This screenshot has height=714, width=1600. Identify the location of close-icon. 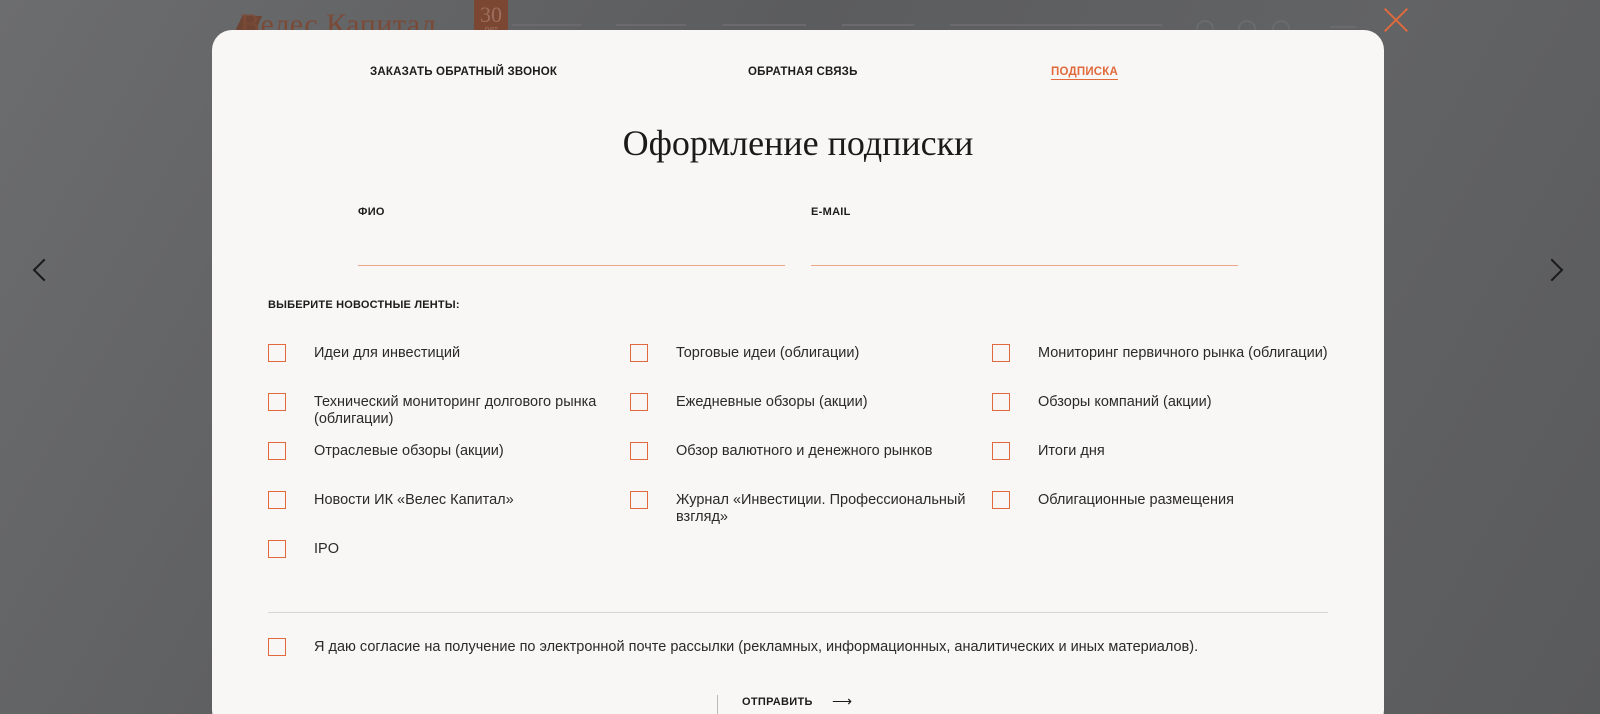
(1396, 20).